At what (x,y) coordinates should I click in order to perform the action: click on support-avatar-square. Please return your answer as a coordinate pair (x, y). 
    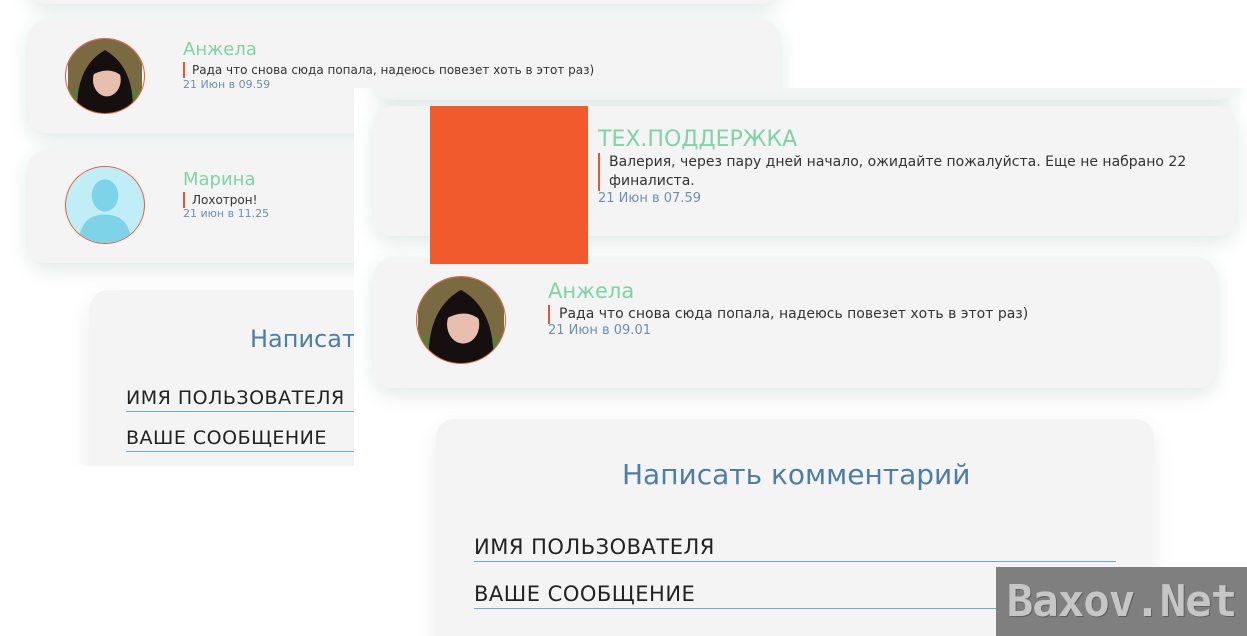
    Looking at the image, I should click on (509, 185).